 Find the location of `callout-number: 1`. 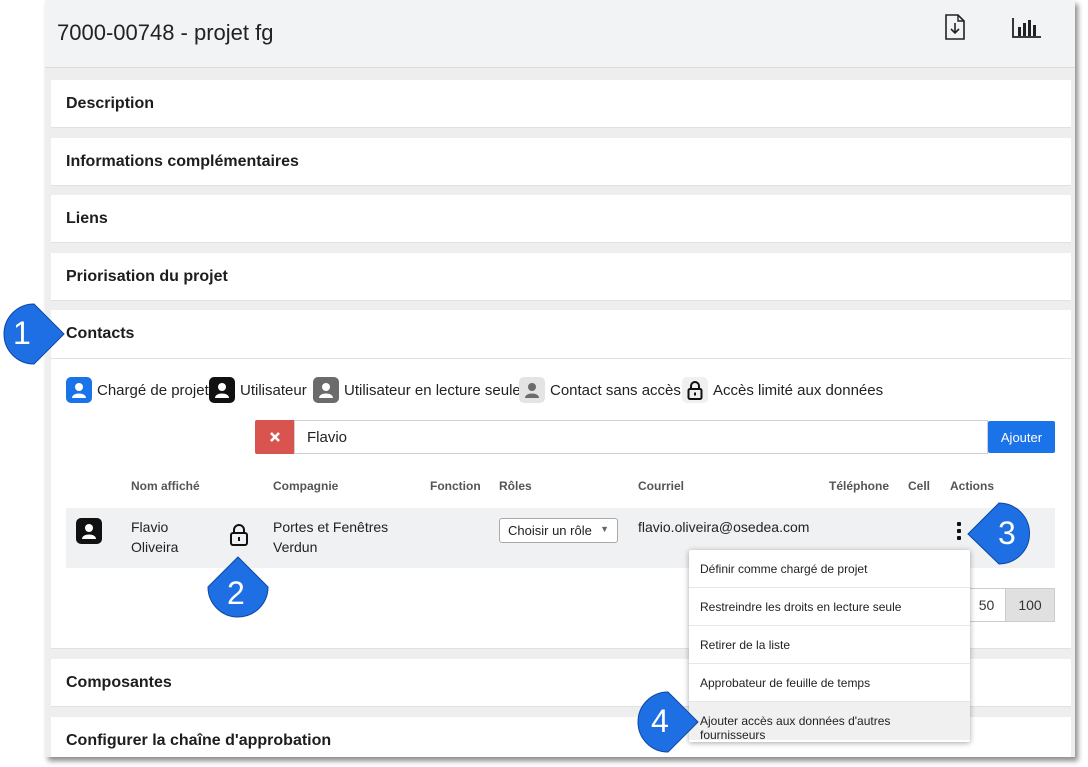

callout-number: 1 is located at coordinates (22, 333).